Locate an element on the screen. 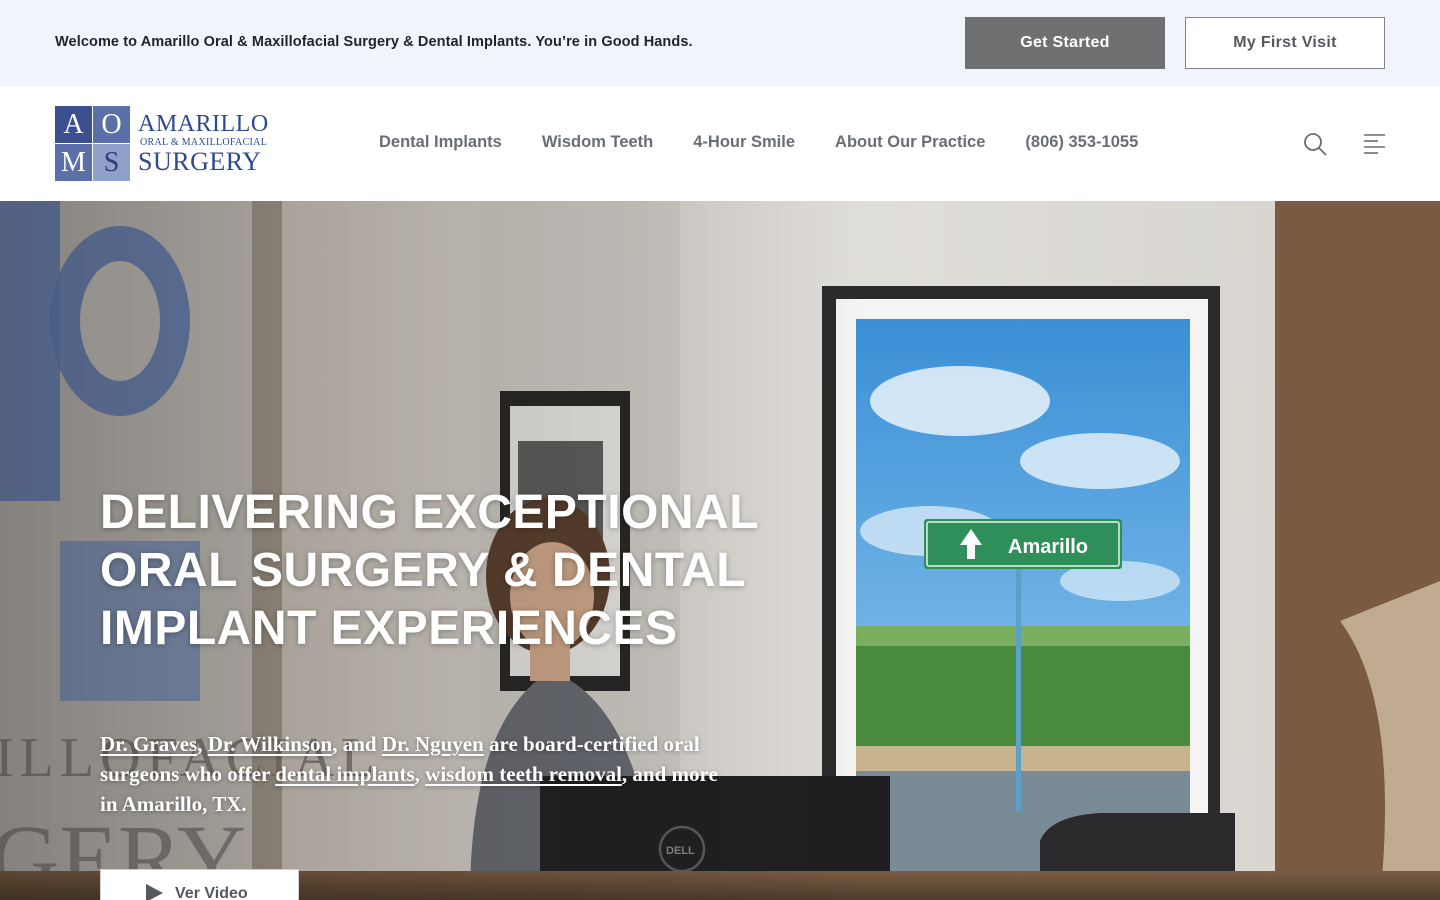  hero-desc-sep-2: , and is located at coordinates (357, 744).